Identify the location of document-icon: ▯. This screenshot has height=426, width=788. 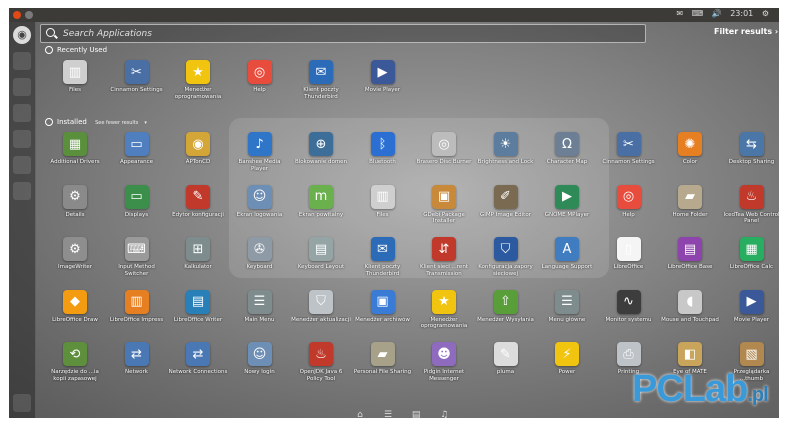
(628, 249).